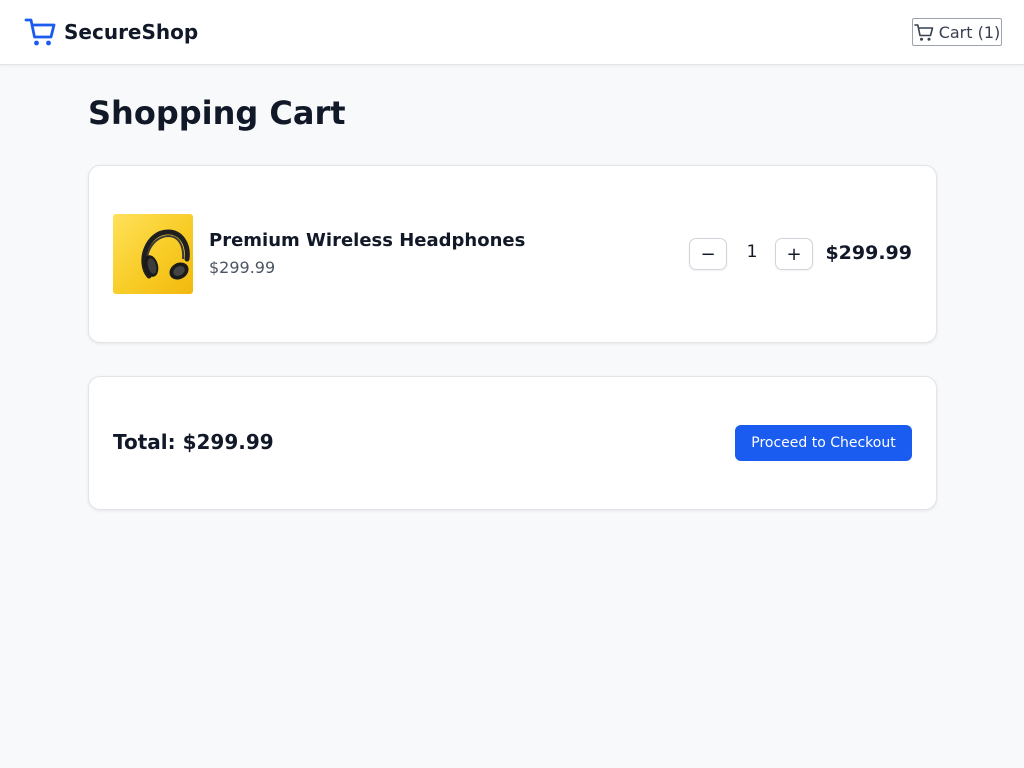 The height and width of the screenshot is (768, 1024). What do you see at coordinates (969, 32) in the screenshot?
I see `cart-button-label: Cart (1)` at bounding box center [969, 32].